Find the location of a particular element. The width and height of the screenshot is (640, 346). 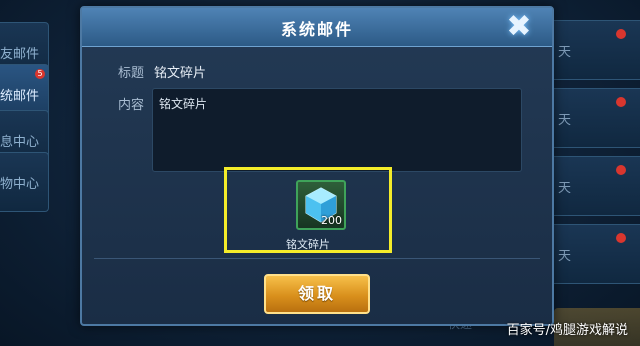

content-label: 内容 is located at coordinates (131, 105).